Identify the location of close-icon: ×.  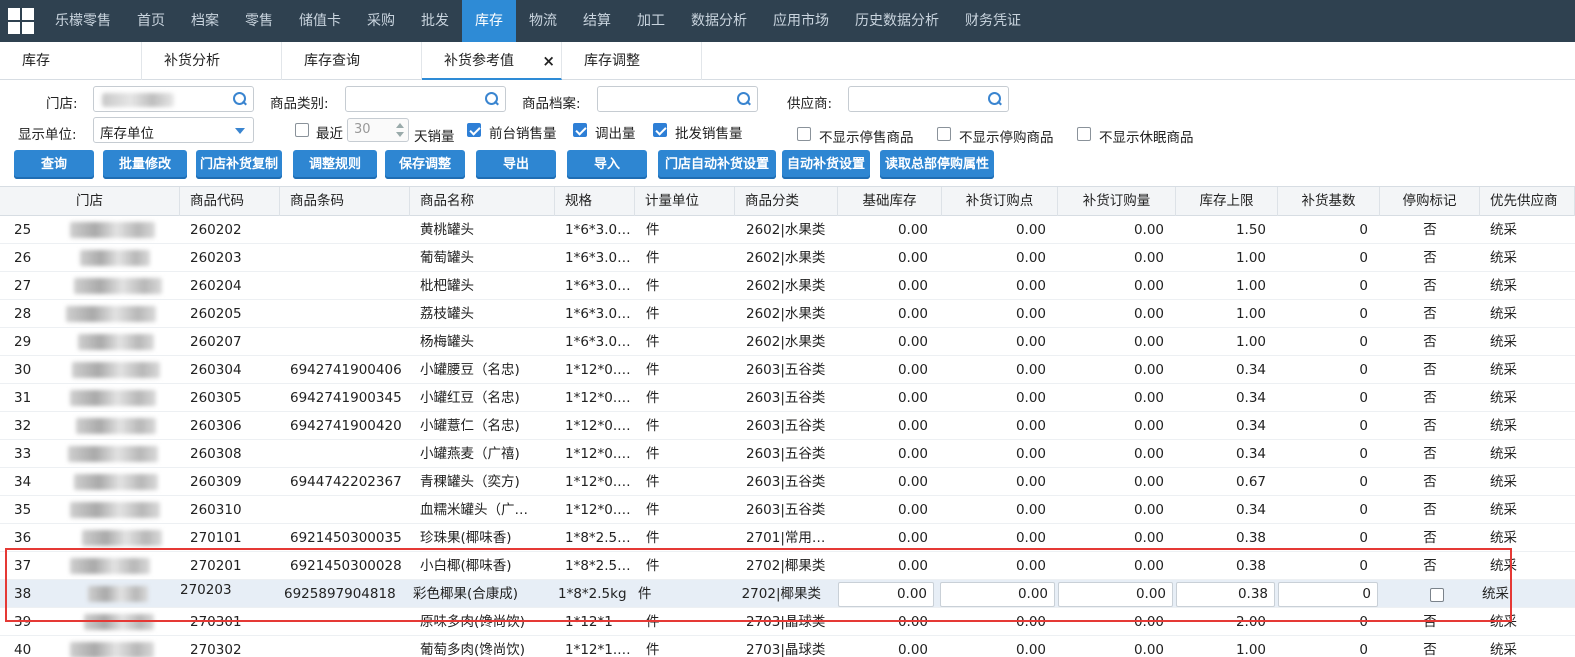
(548, 61).